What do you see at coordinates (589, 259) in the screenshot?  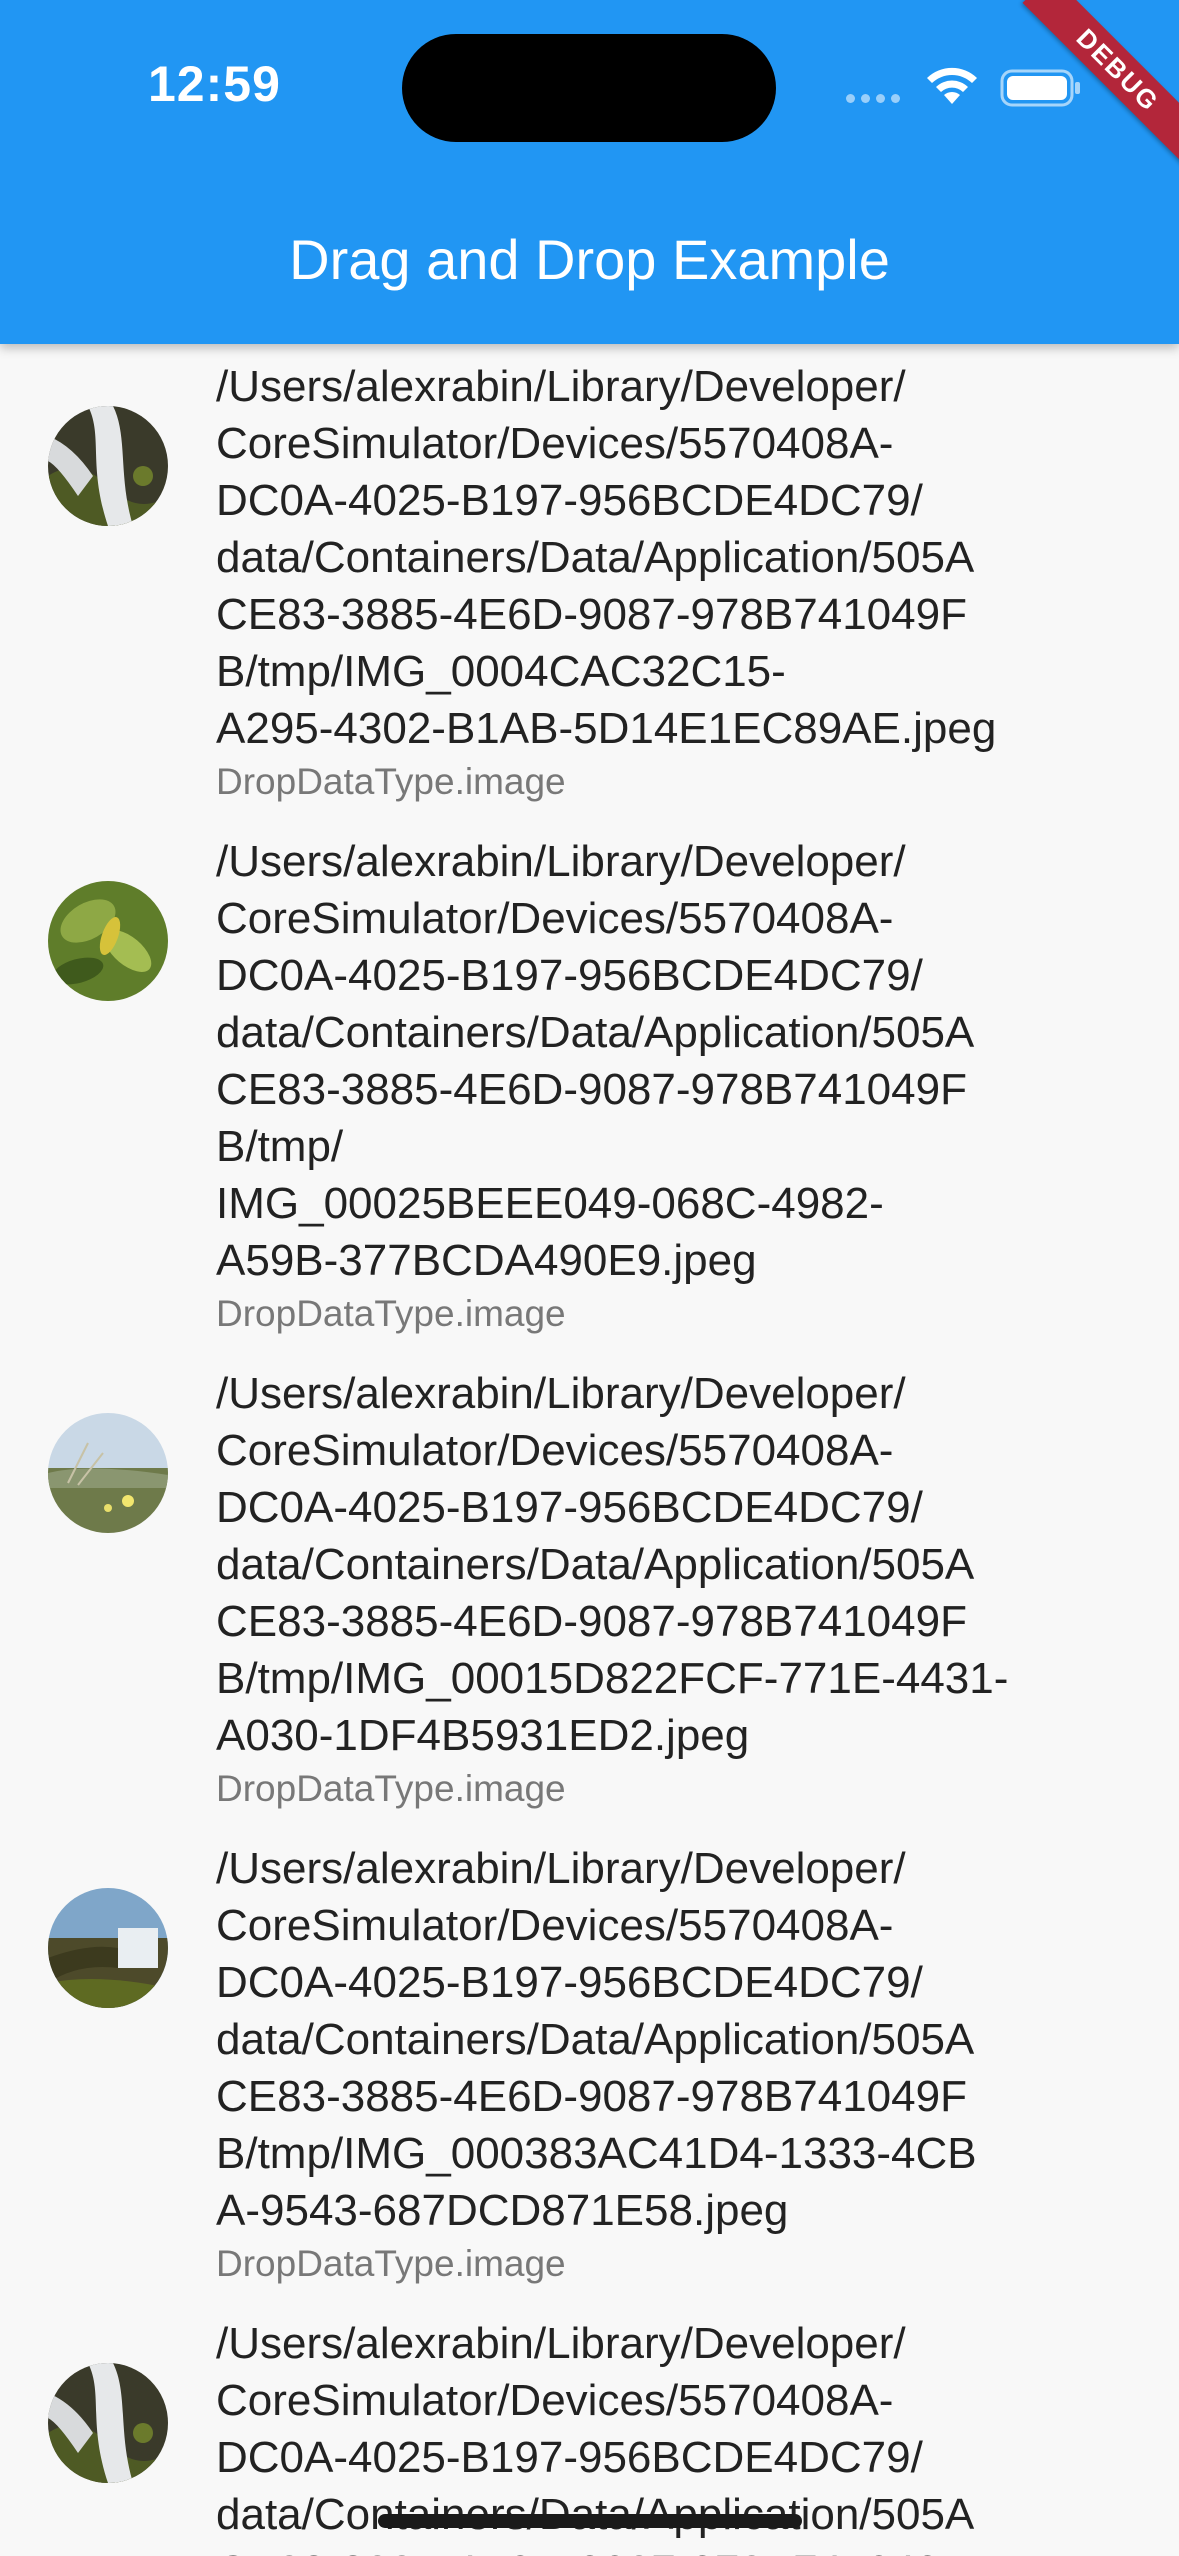 I see `page-title: Drag and Drop Example` at bounding box center [589, 259].